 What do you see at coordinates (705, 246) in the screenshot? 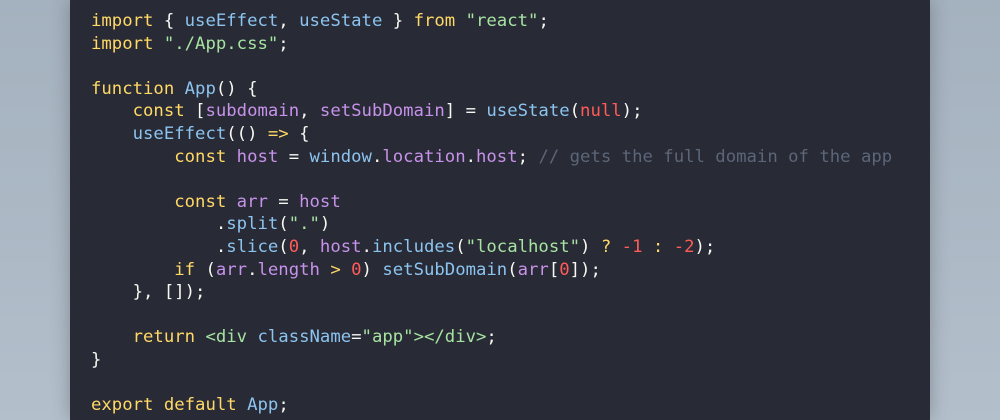
I see `punctuation-token: );` at bounding box center [705, 246].